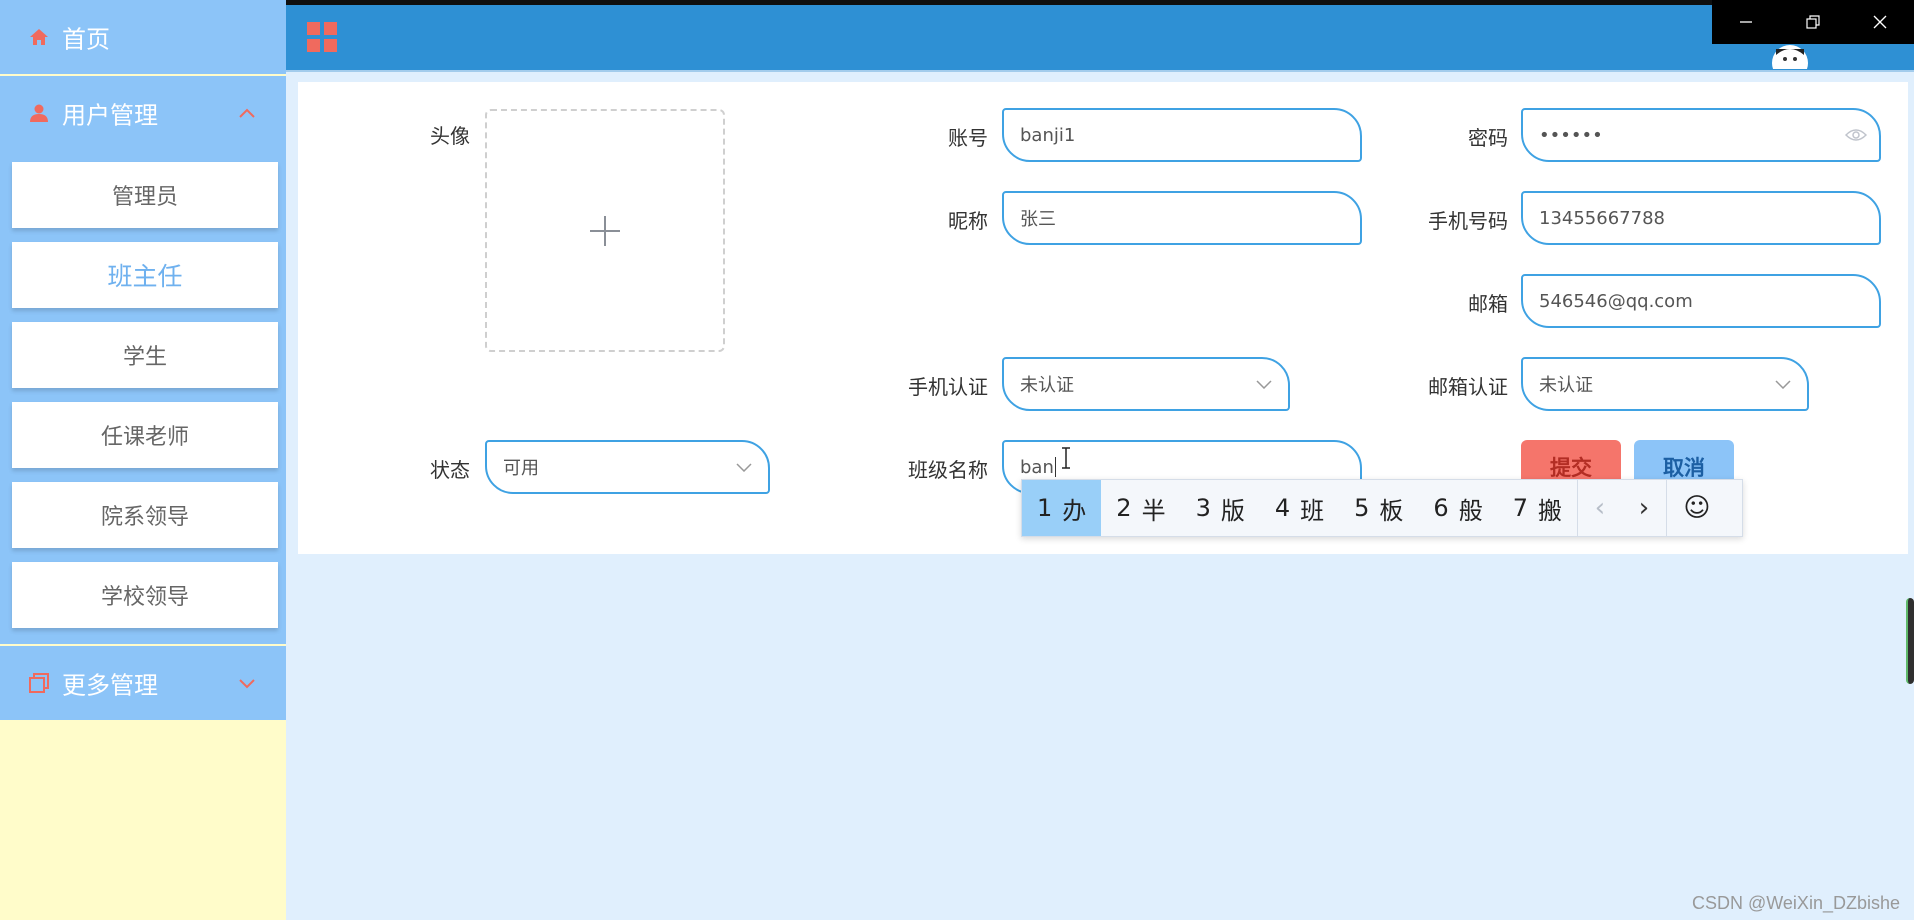 The image size is (1914, 920). I want to click on grid-icon, so click(322, 37).